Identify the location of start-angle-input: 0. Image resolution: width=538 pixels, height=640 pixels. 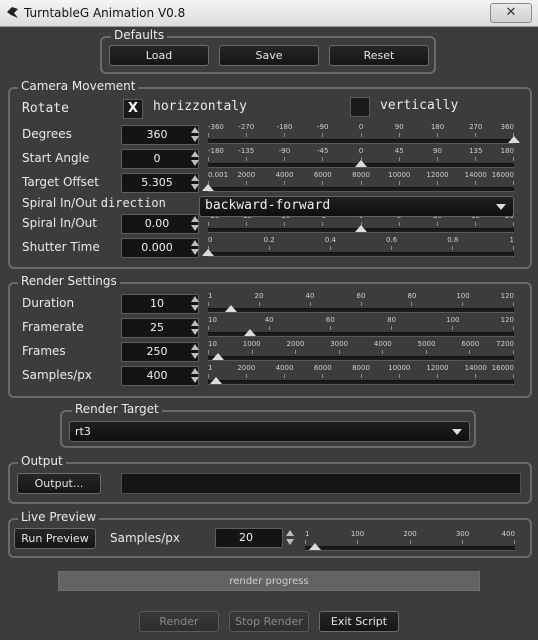
(160, 159).